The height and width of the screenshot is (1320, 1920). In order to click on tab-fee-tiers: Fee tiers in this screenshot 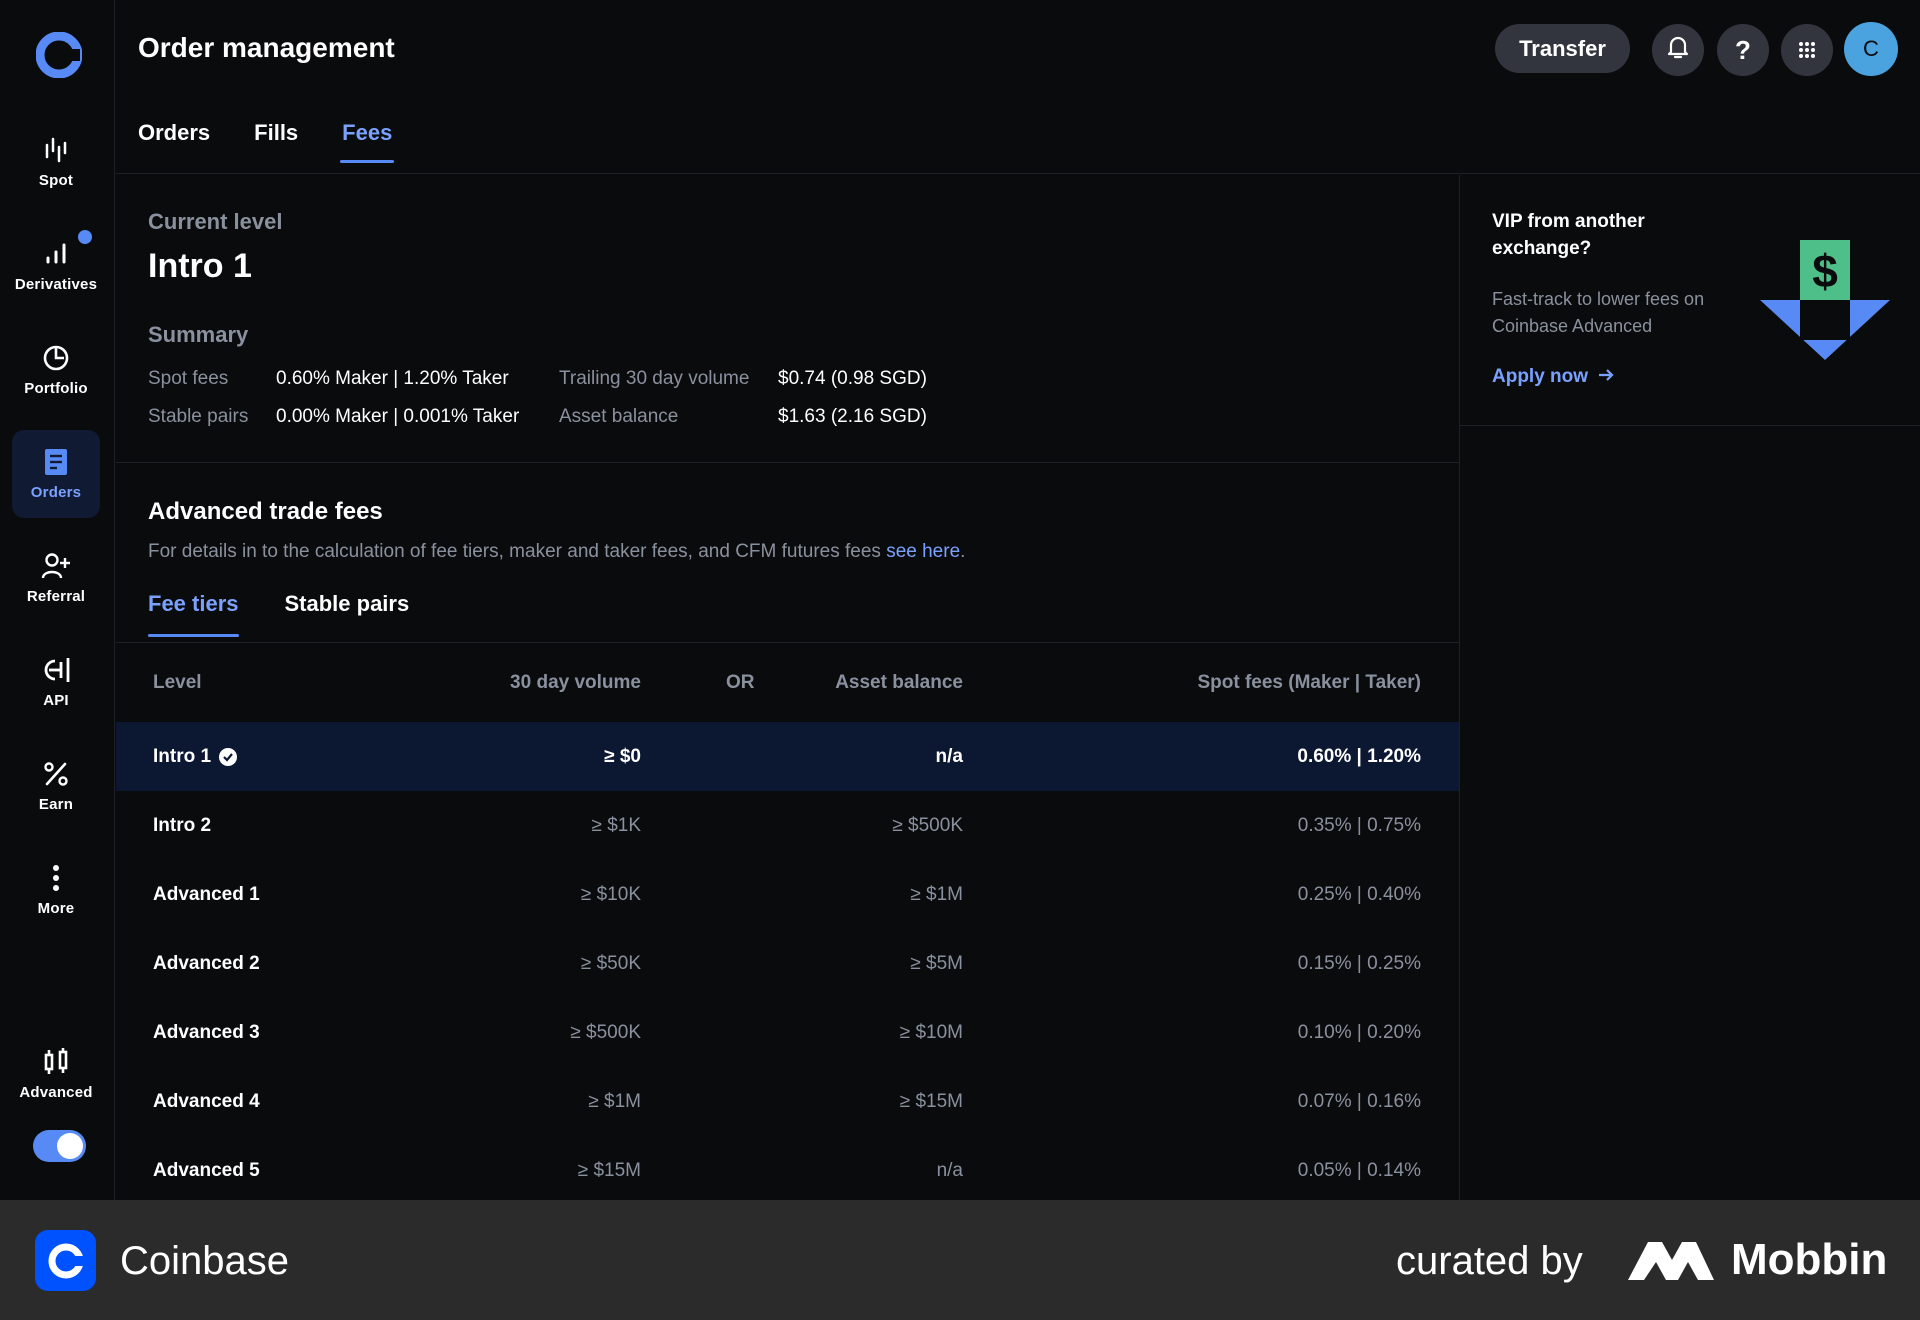, I will do `click(193, 614)`.